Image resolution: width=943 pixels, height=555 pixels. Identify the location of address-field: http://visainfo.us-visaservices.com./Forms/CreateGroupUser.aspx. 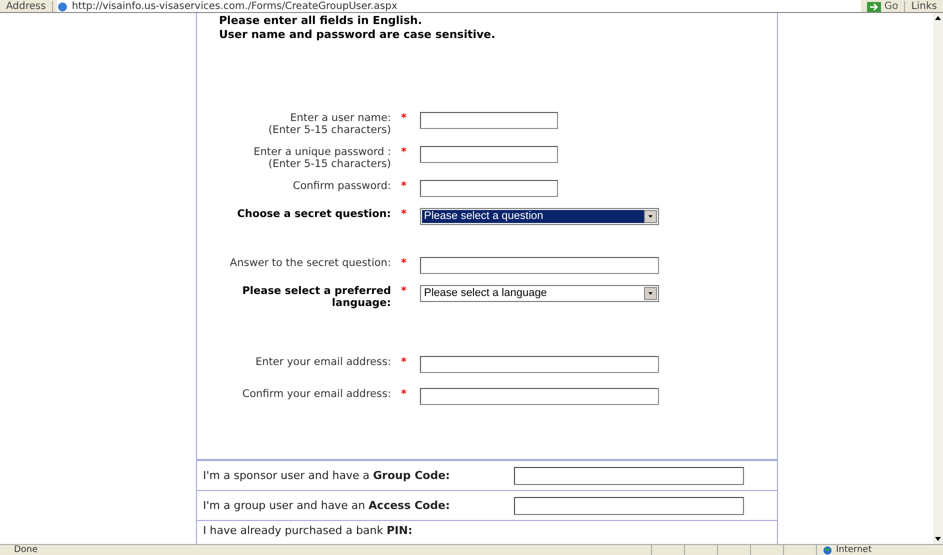
(459, 6).